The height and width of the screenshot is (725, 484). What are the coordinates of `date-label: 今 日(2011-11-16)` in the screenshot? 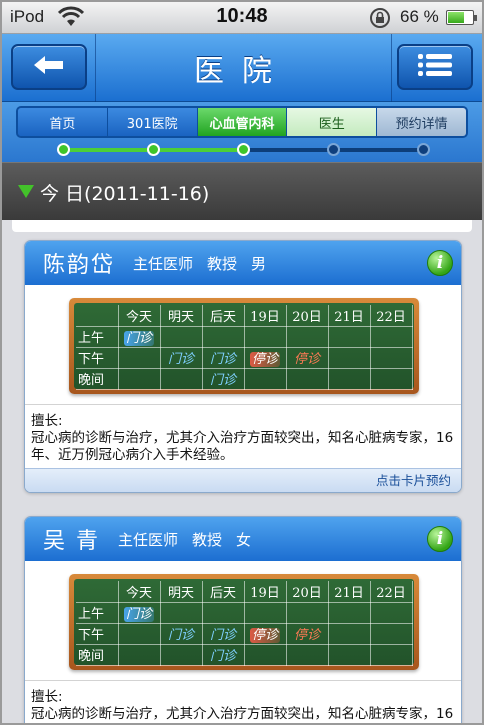 It's located at (125, 194).